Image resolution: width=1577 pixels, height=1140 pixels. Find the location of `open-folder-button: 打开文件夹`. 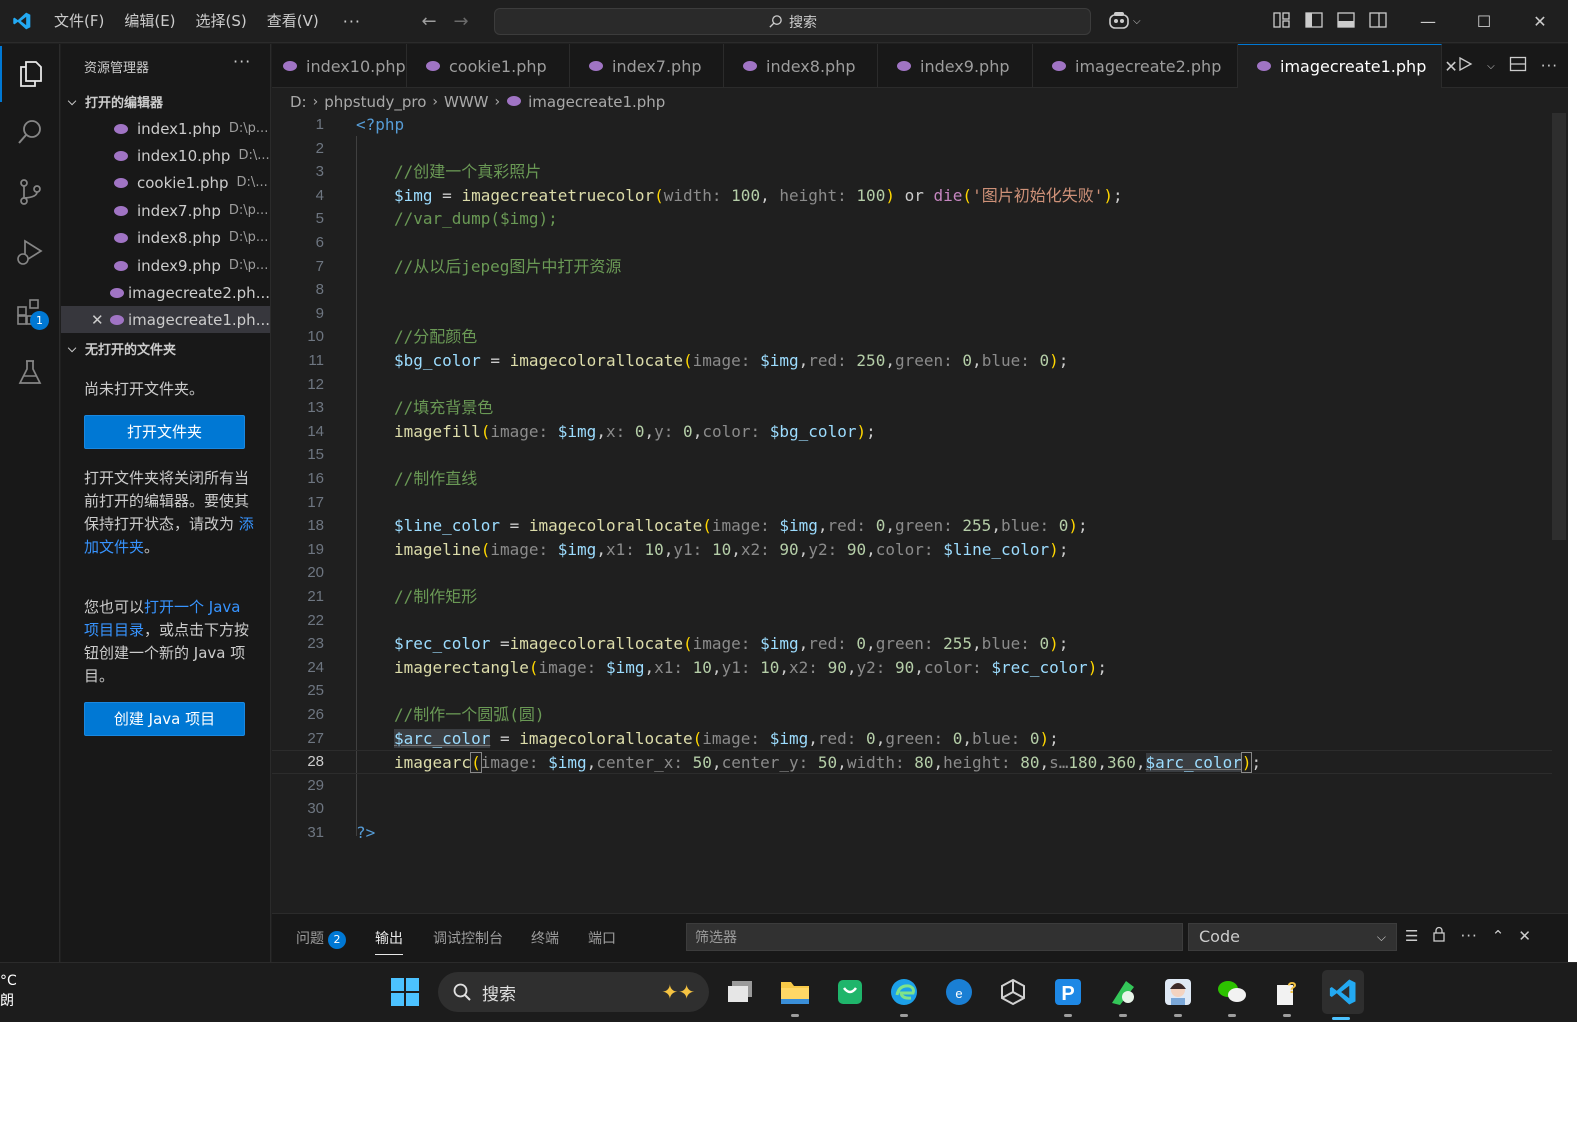

open-folder-button: 打开文件夹 is located at coordinates (164, 432).